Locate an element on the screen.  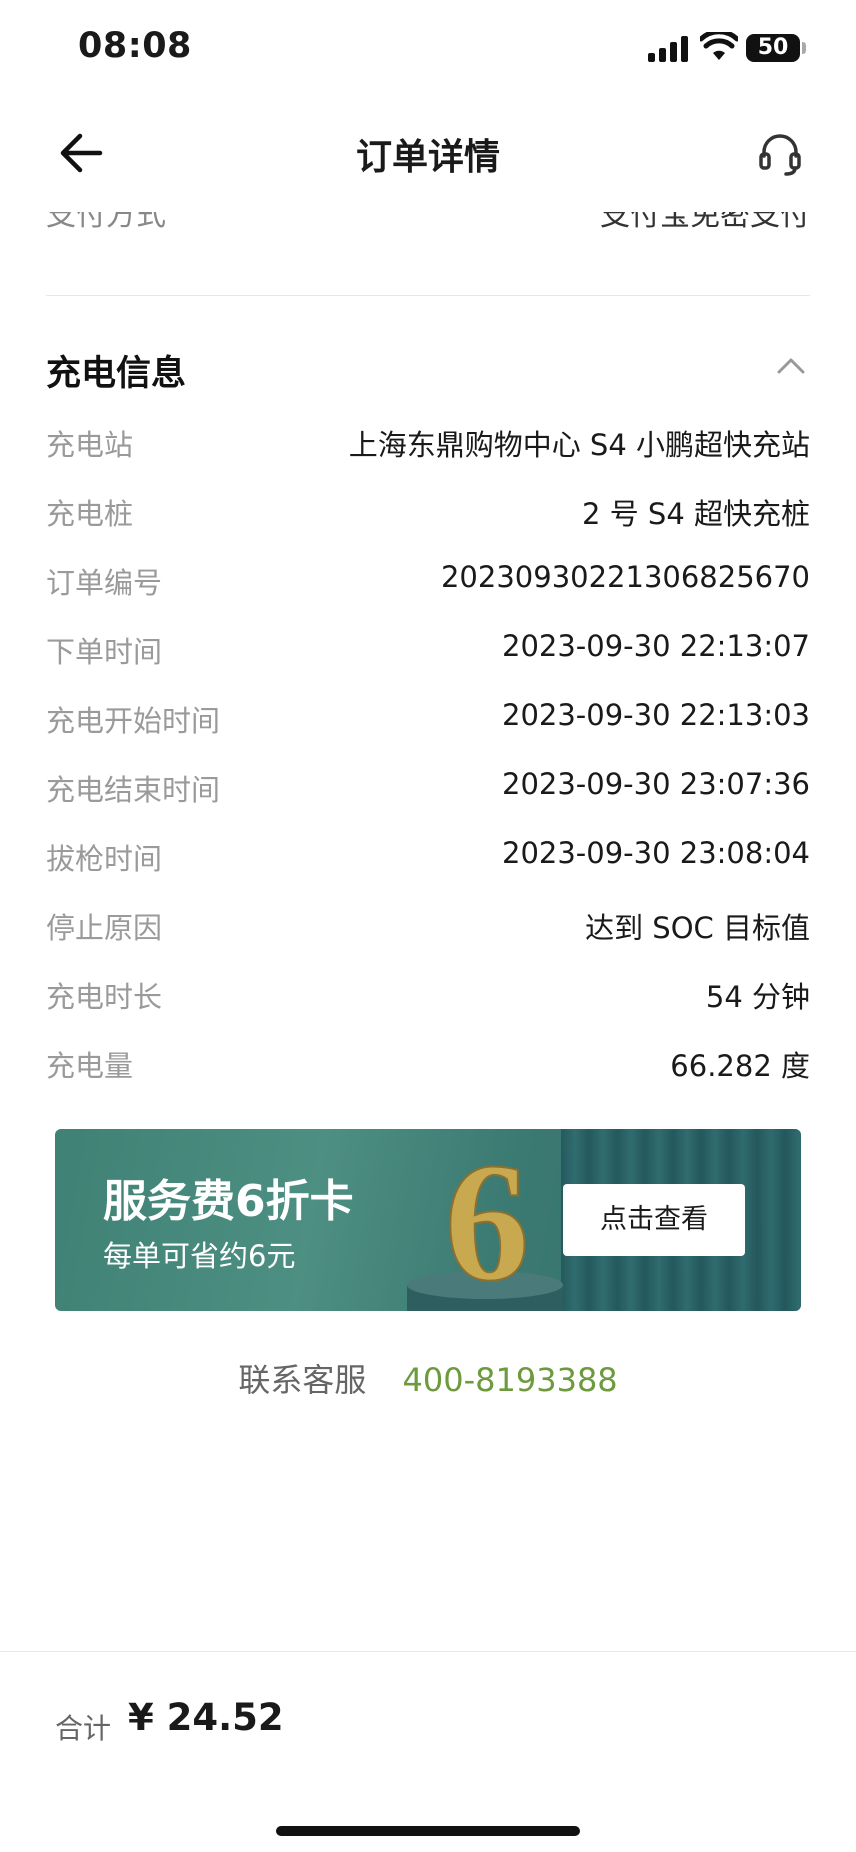
info-value: 上海东鼎购物中心 S4 小鹏超快充站 is located at coordinates (579, 445).